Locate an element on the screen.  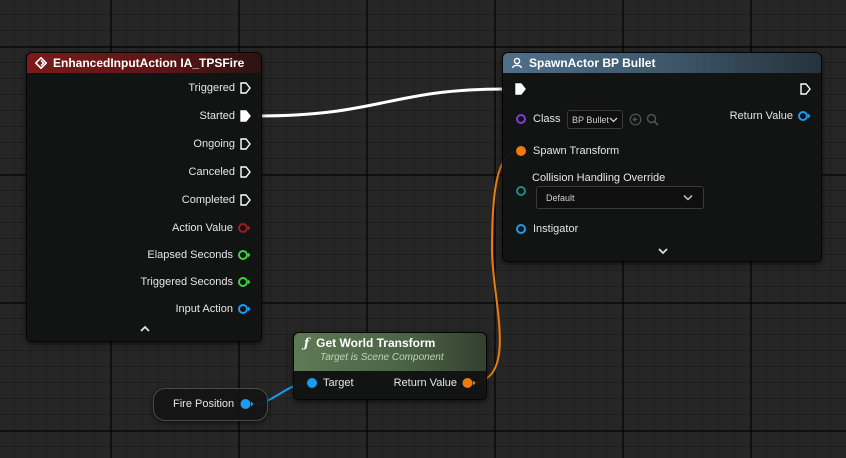
pin-collision-handling is located at coordinates (524, 191).